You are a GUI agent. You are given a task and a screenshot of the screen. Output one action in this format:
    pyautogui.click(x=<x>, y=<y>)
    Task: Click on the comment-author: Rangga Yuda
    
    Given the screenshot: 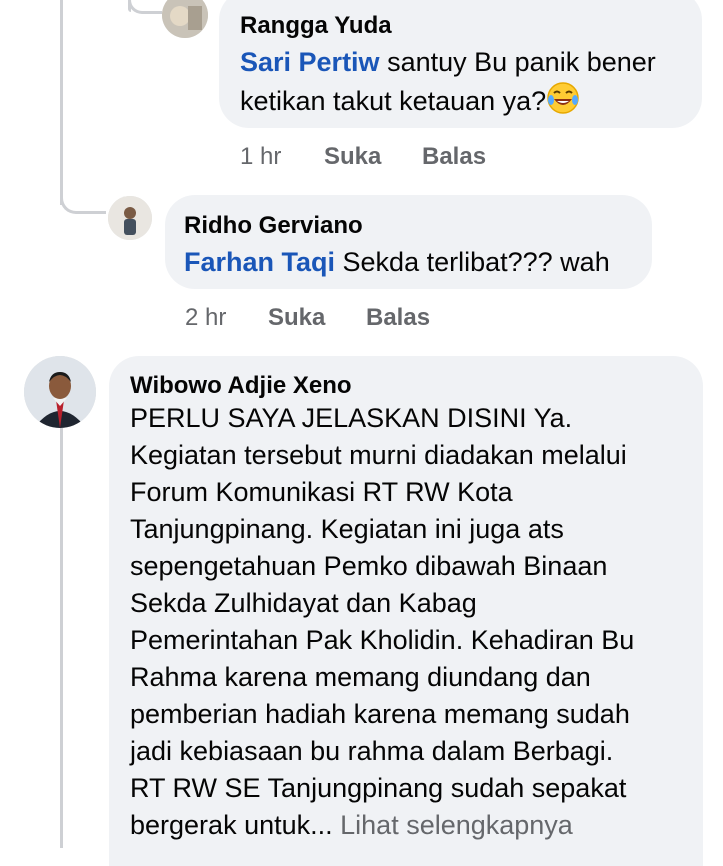 What is the action you would take?
    pyautogui.click(x=471, y=26)
    